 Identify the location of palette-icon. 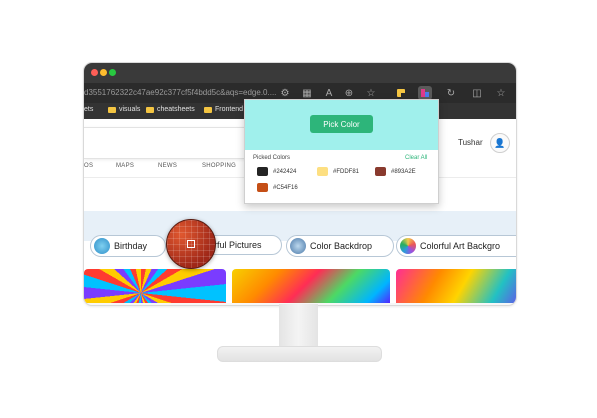
(425, 93).